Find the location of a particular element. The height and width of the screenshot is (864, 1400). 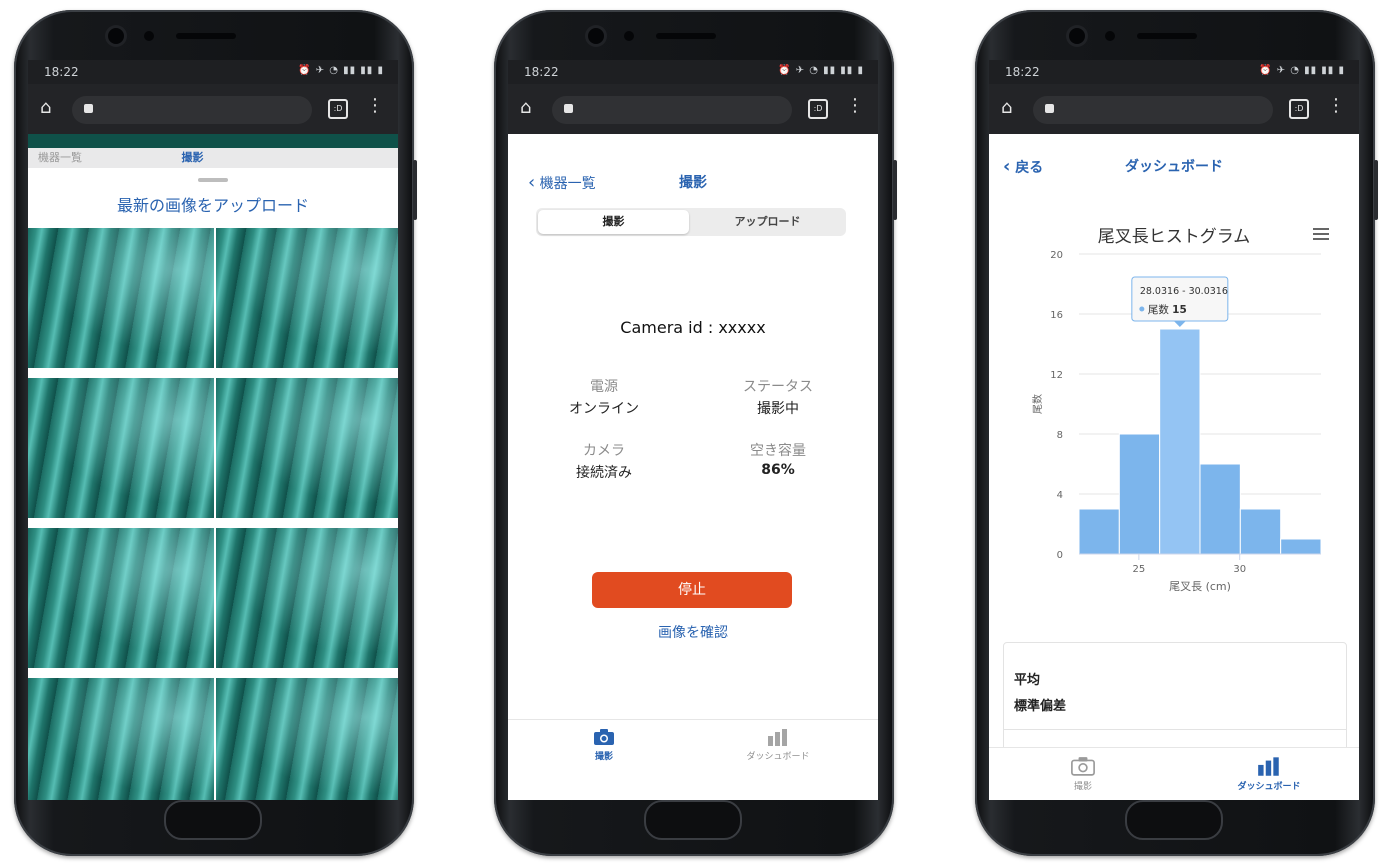

stat-value: オンライン is located at coordinates (604, 409).